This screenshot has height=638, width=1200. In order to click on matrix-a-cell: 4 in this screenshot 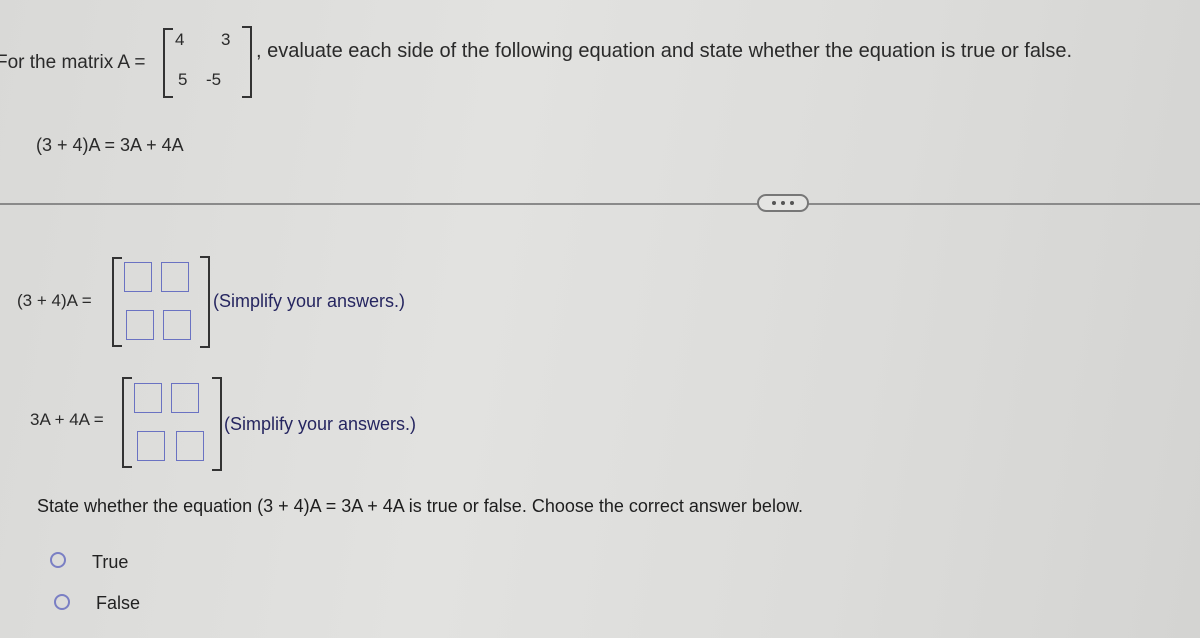, I will do `click(180, 39)`.